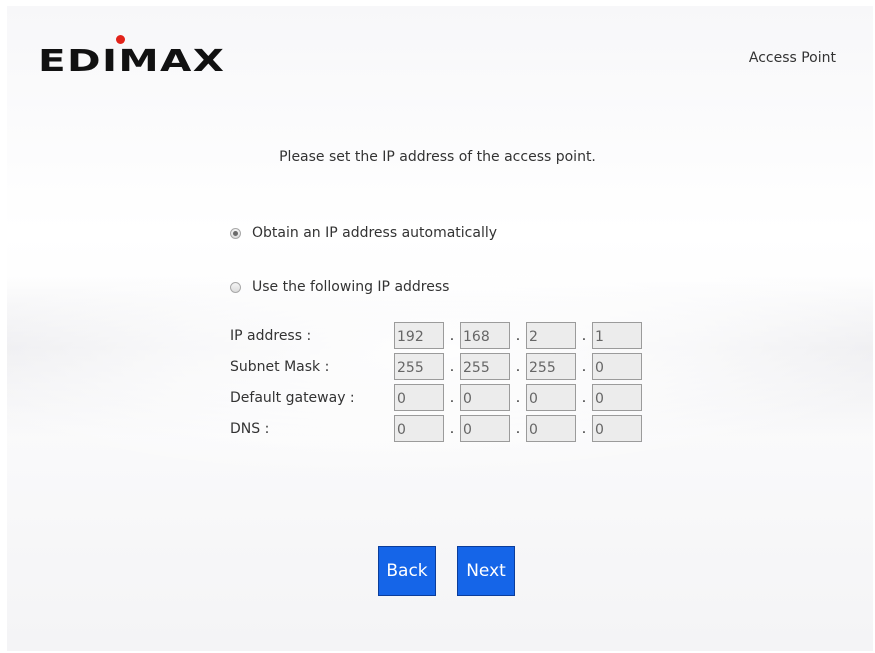  Describe the element at coordinates (351, 287) in the screenshot. I see `option-manual-label: Use the following IP address` at that location.